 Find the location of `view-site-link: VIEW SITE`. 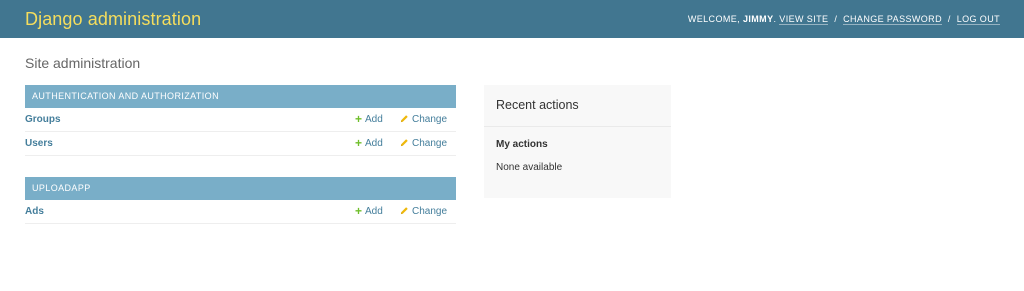

view-site-link: VIEW SITE is located at coordinates (804, 19).